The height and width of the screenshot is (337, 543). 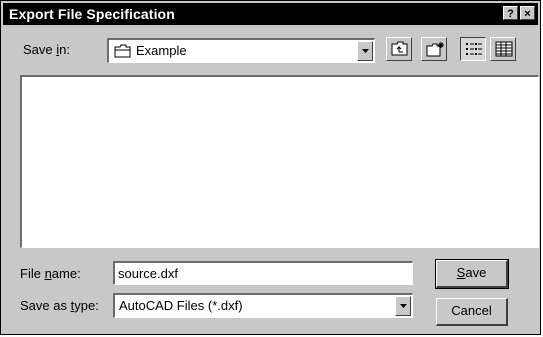 I want to click on save-in-value: Example, so click(x=161, y=50).